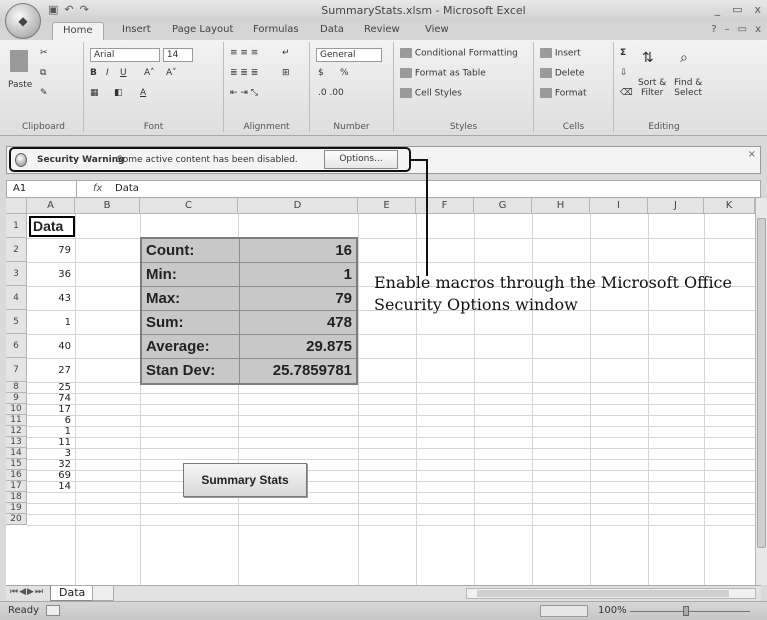 This screenshot has width=767, height=620. What do you see at coordinates (244, 73) in the screenshot?
I see `align-left-icon: ≣ ≣ ≣` at bounding box center [244, 73].